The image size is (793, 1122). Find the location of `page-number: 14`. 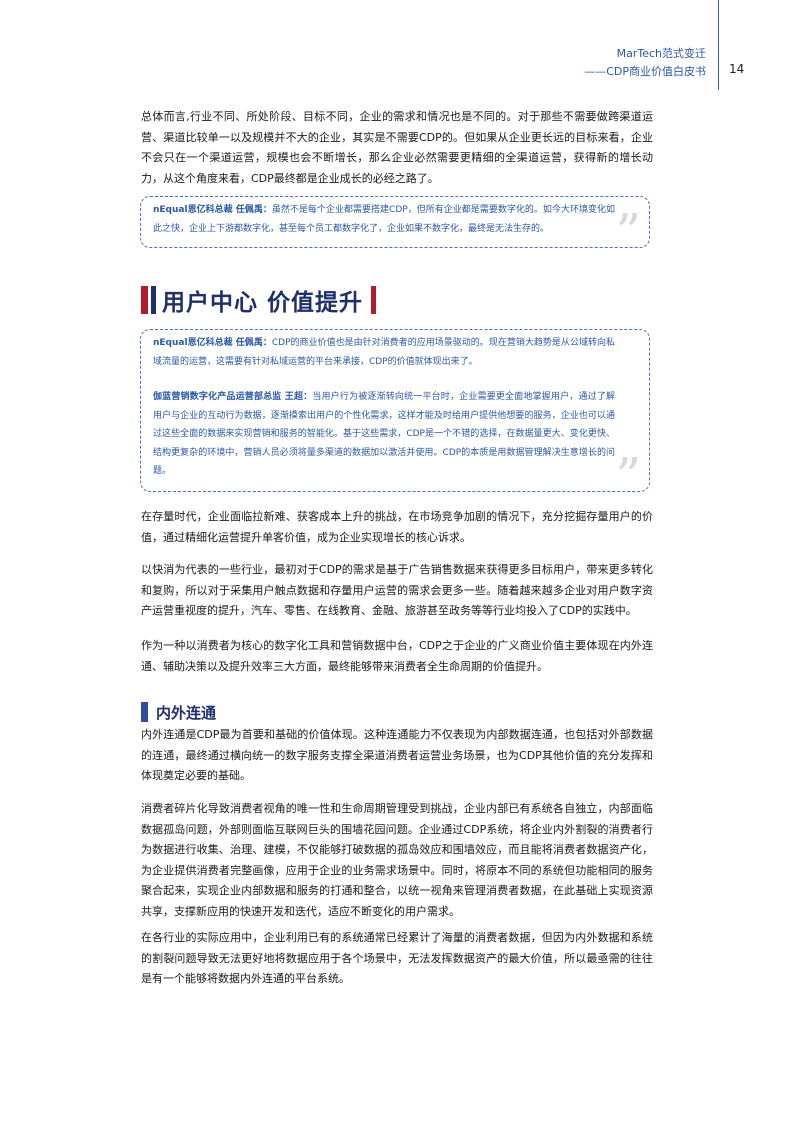

page-number: 14 is located at coordinates (737, 69).